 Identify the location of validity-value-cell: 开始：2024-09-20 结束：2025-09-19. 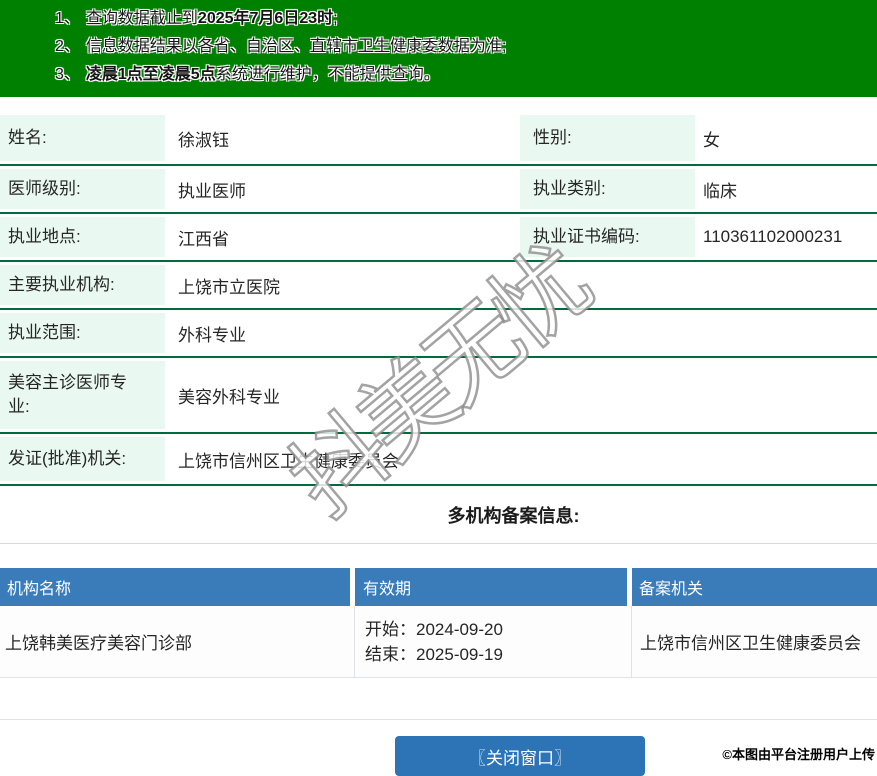
(493, 641).